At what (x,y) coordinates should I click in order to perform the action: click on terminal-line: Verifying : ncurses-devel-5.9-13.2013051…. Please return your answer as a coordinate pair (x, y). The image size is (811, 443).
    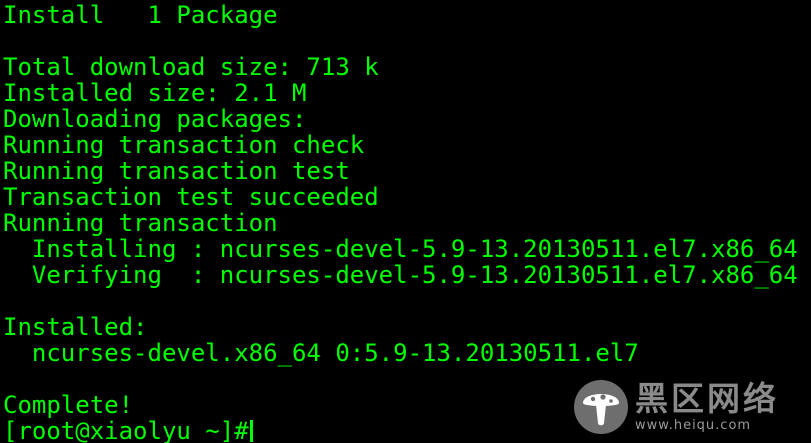
    Looking at the image, I should click on (400, 275).